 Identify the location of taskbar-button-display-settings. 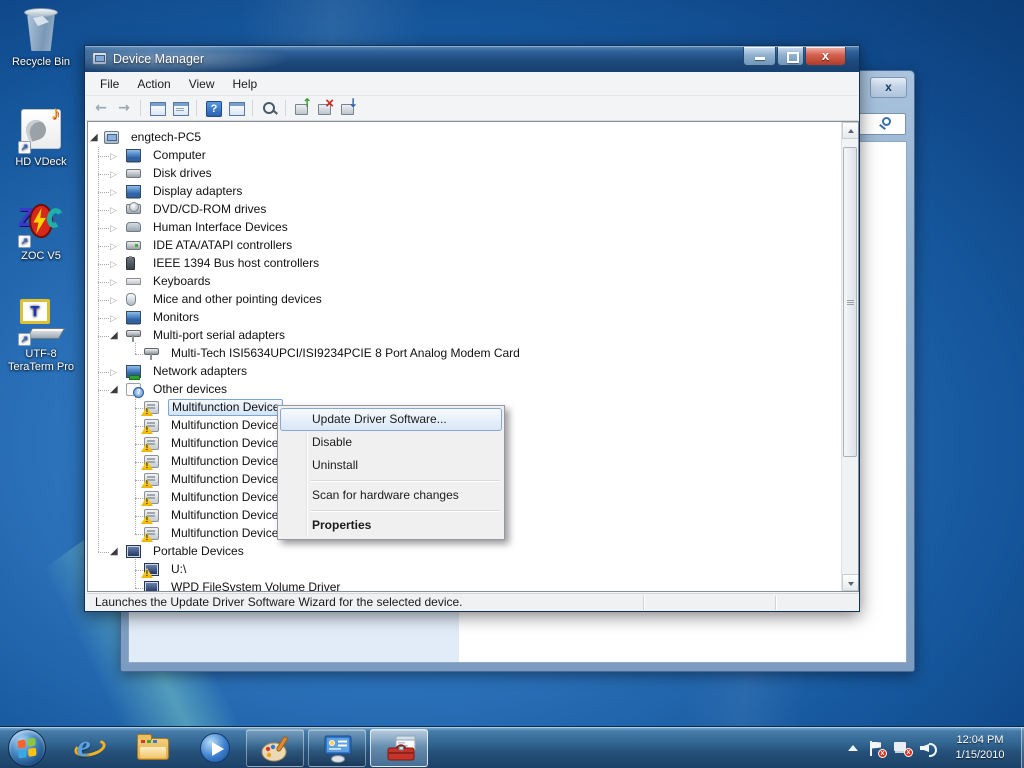
(337, 748).